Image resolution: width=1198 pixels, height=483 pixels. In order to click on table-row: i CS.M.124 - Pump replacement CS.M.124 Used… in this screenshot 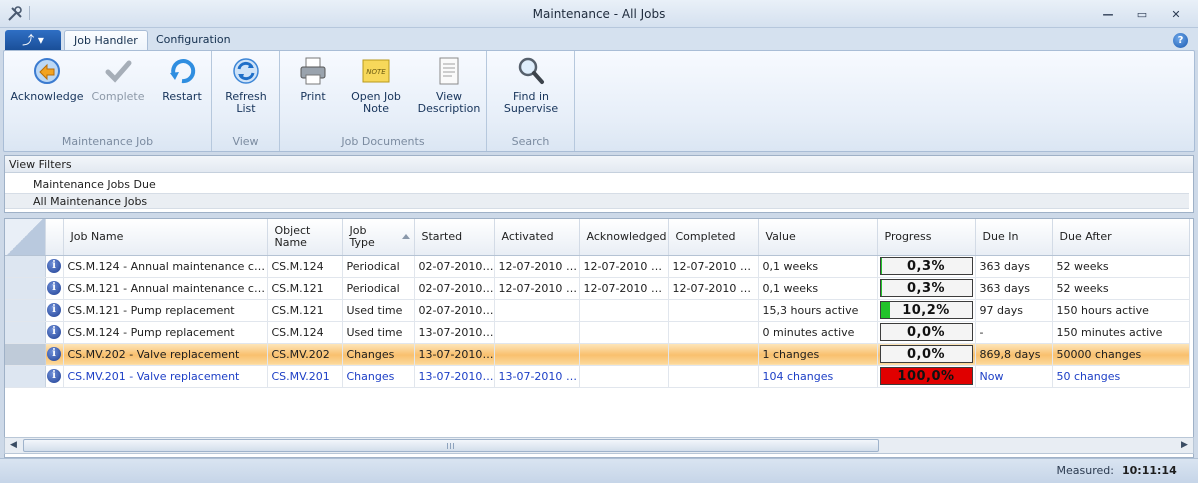, I will do `click(597, 332)`.